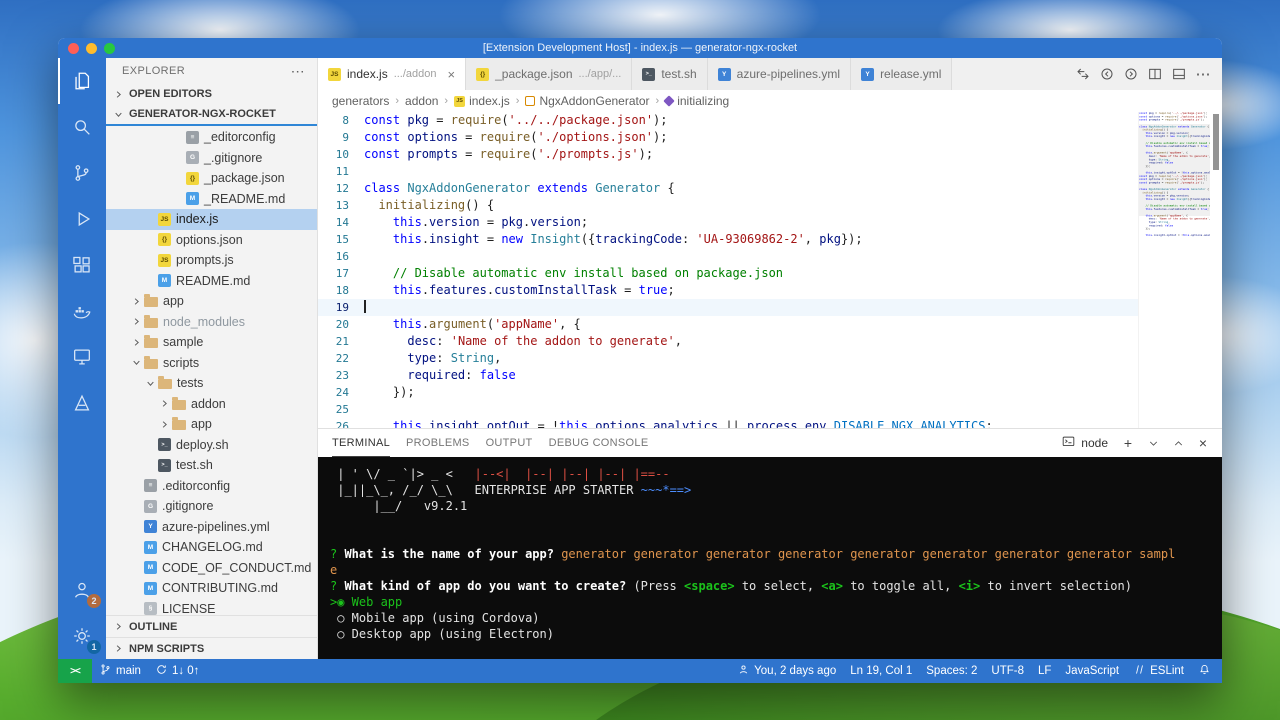 This screenshot has width=1280, height=720. What do you see at coordinates (902, 74) in the screenshot?
I see `tab-release.yml: Yrelease.yml` at bounding box center [902, 74].